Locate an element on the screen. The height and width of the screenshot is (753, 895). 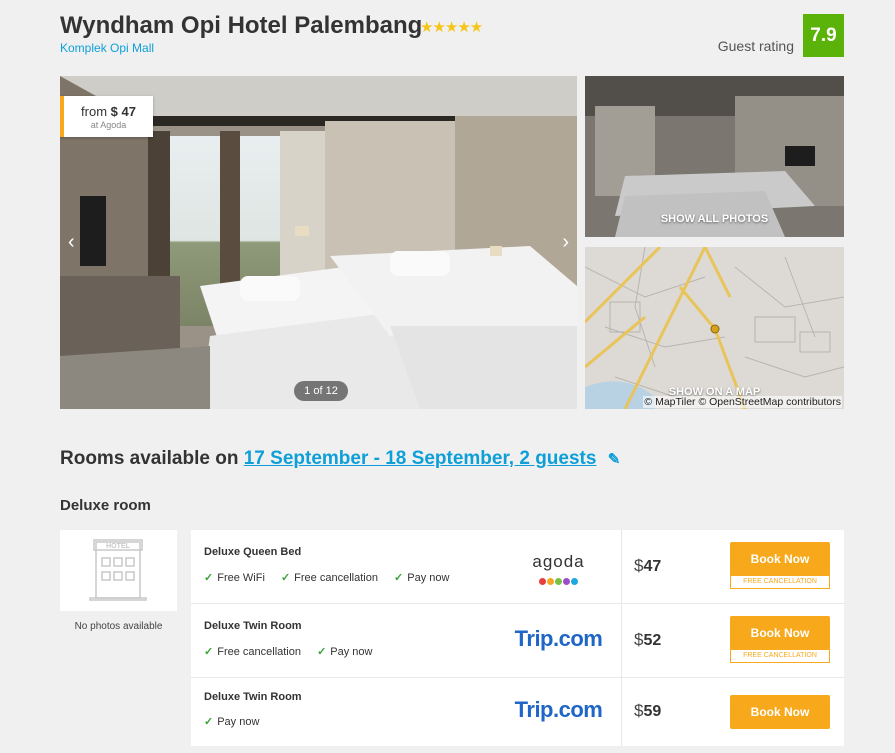
price-source: at Agoda is located at coordinates (108, 125).